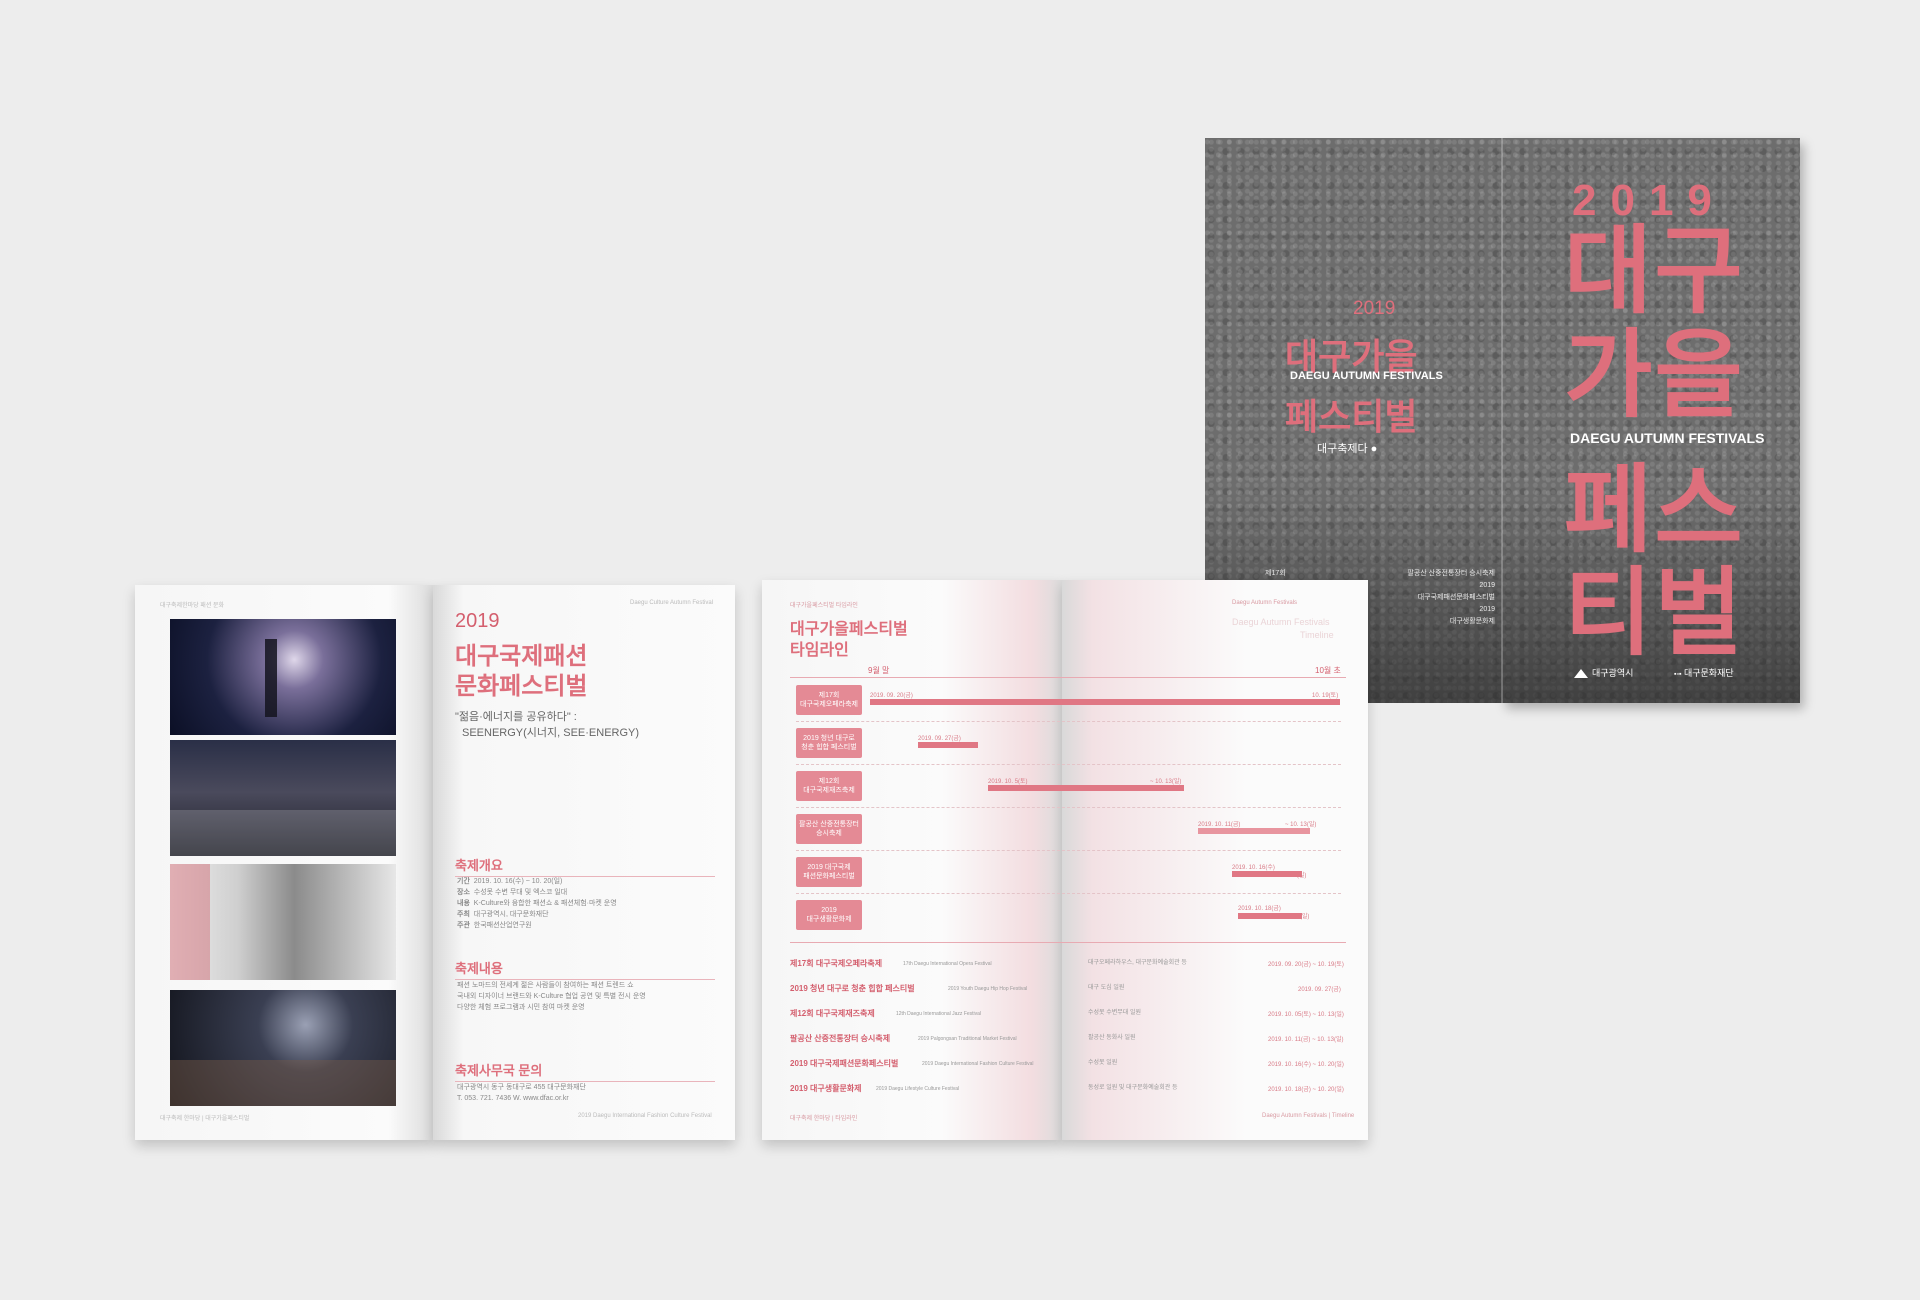  Describe the element at coordinates (1115, 1013) in the screenshot. I see `list-venue-jazz: 수성못 수변무대 일원` at that location.